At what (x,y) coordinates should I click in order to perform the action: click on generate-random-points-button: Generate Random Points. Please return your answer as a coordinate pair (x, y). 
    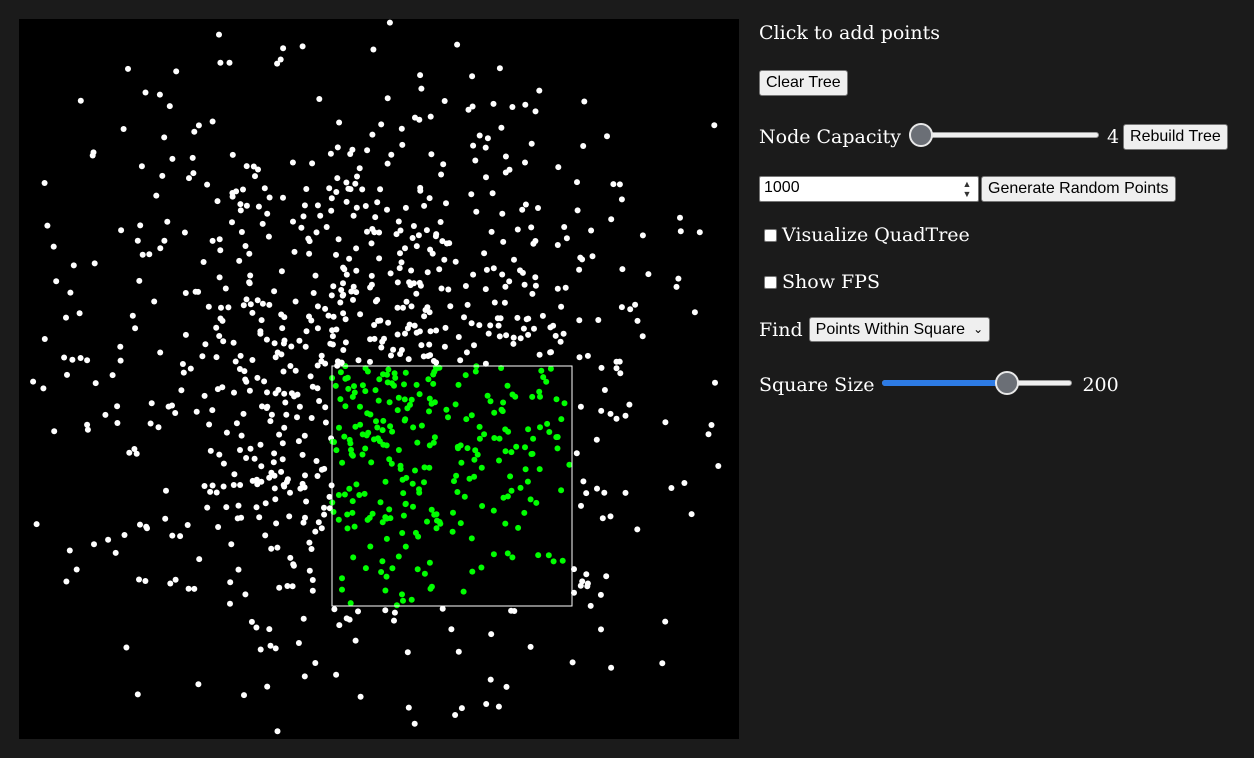
    Looking at the image, I should click on (1078, 189).